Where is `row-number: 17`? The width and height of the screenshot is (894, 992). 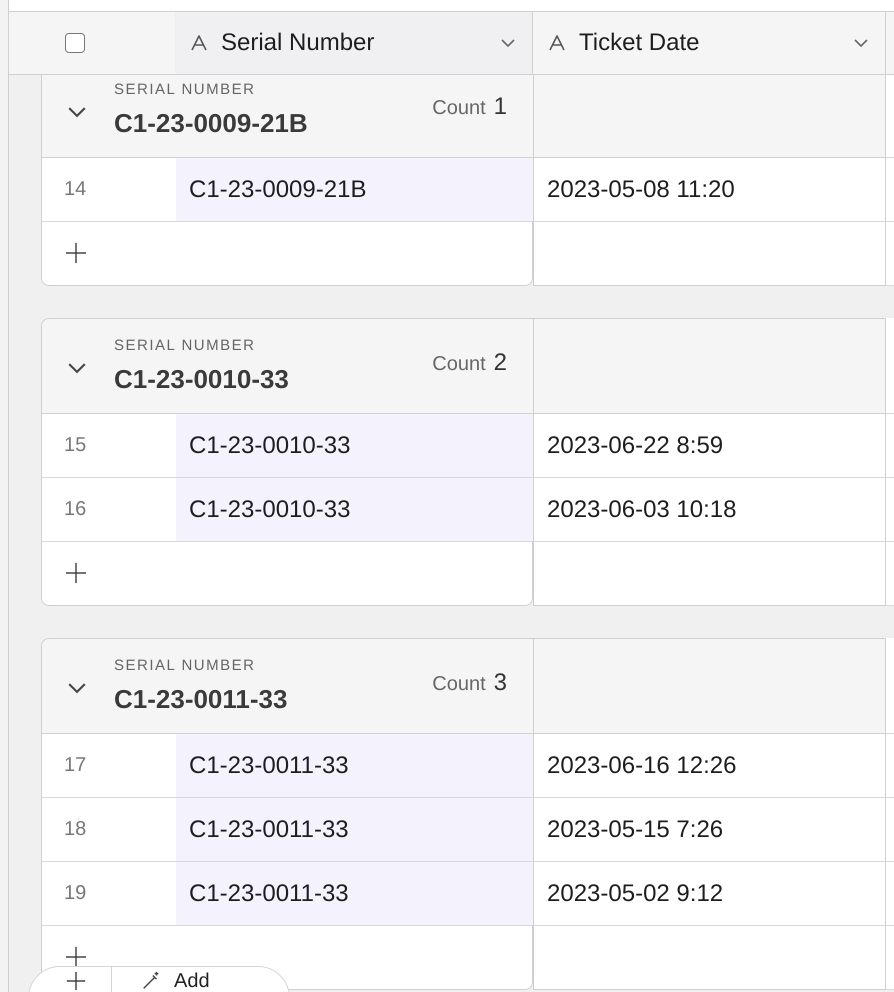 row-number: 17 is located at coordinates (75, 765).